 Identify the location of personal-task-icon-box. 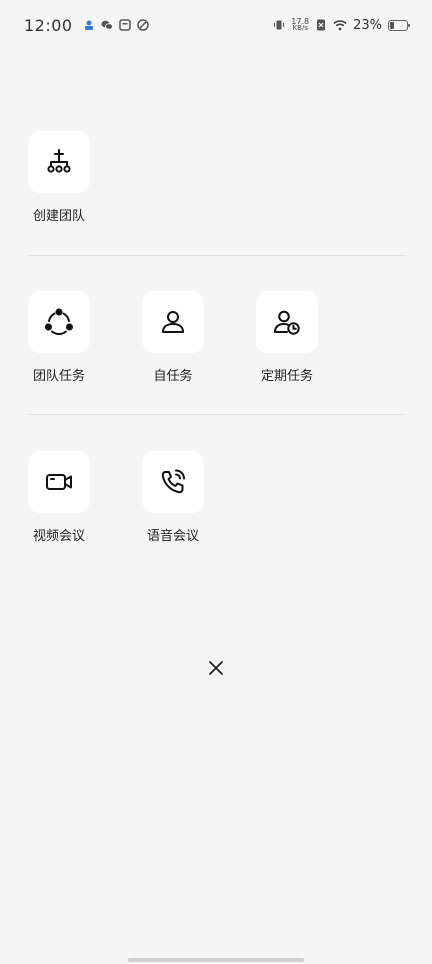
(173, 322).